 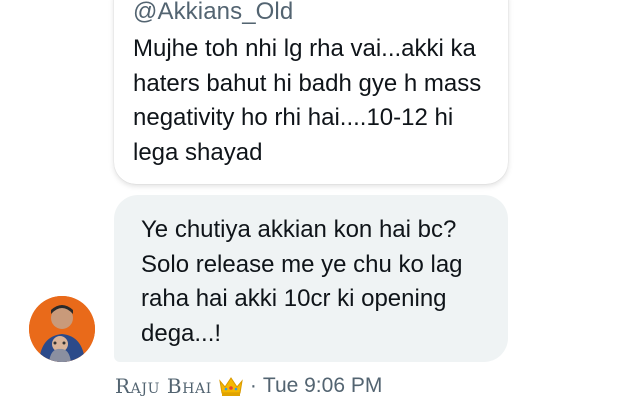 What do you see at coordinates (213, 13) in the screenshot?
I see `quoted-handle: @Akkians_Old` at bounding box center [213, 13].